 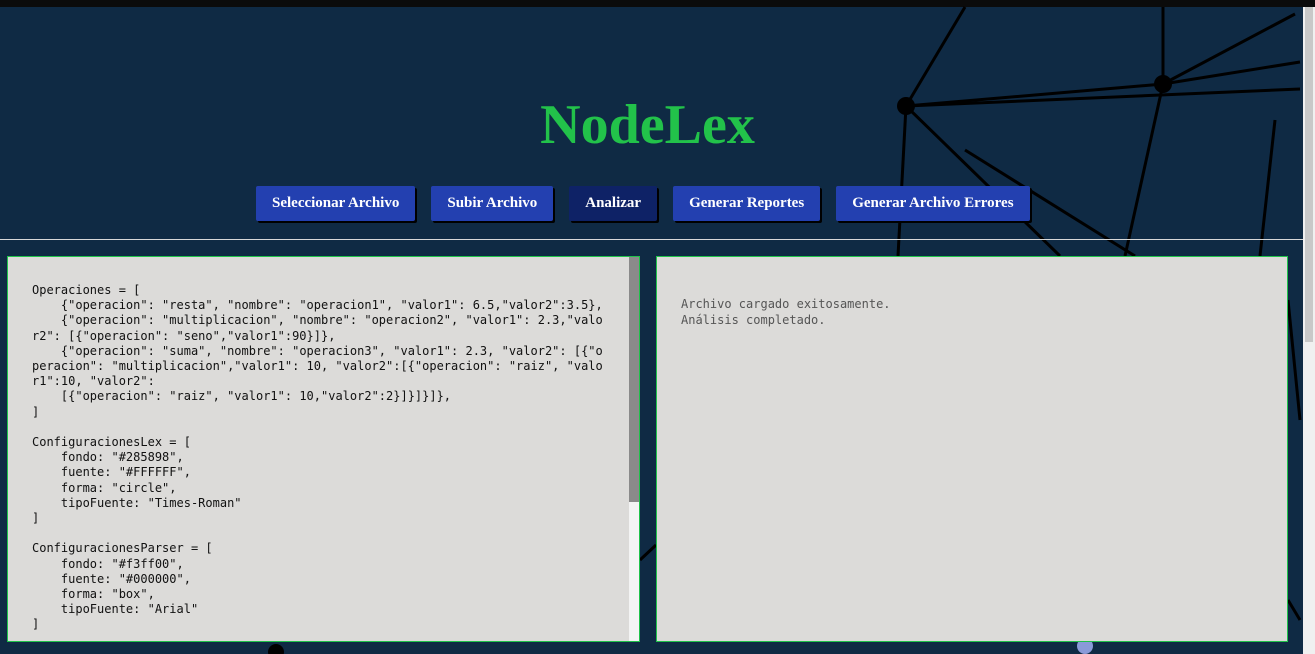 I want to click on app-title: NodeLex, so click(x=647, y=124).